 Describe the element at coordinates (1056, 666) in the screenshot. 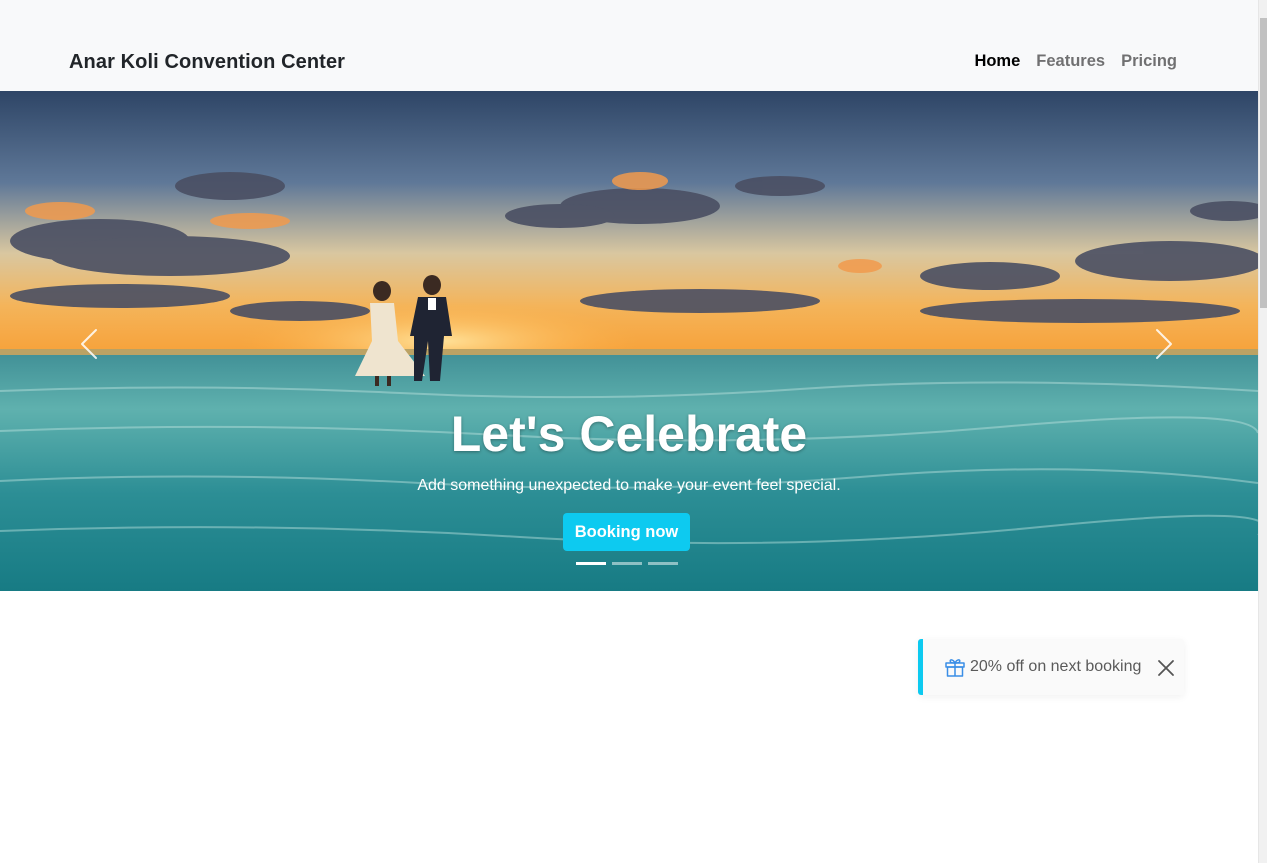

I see `toast-message: 20% off on next booking` at that location.